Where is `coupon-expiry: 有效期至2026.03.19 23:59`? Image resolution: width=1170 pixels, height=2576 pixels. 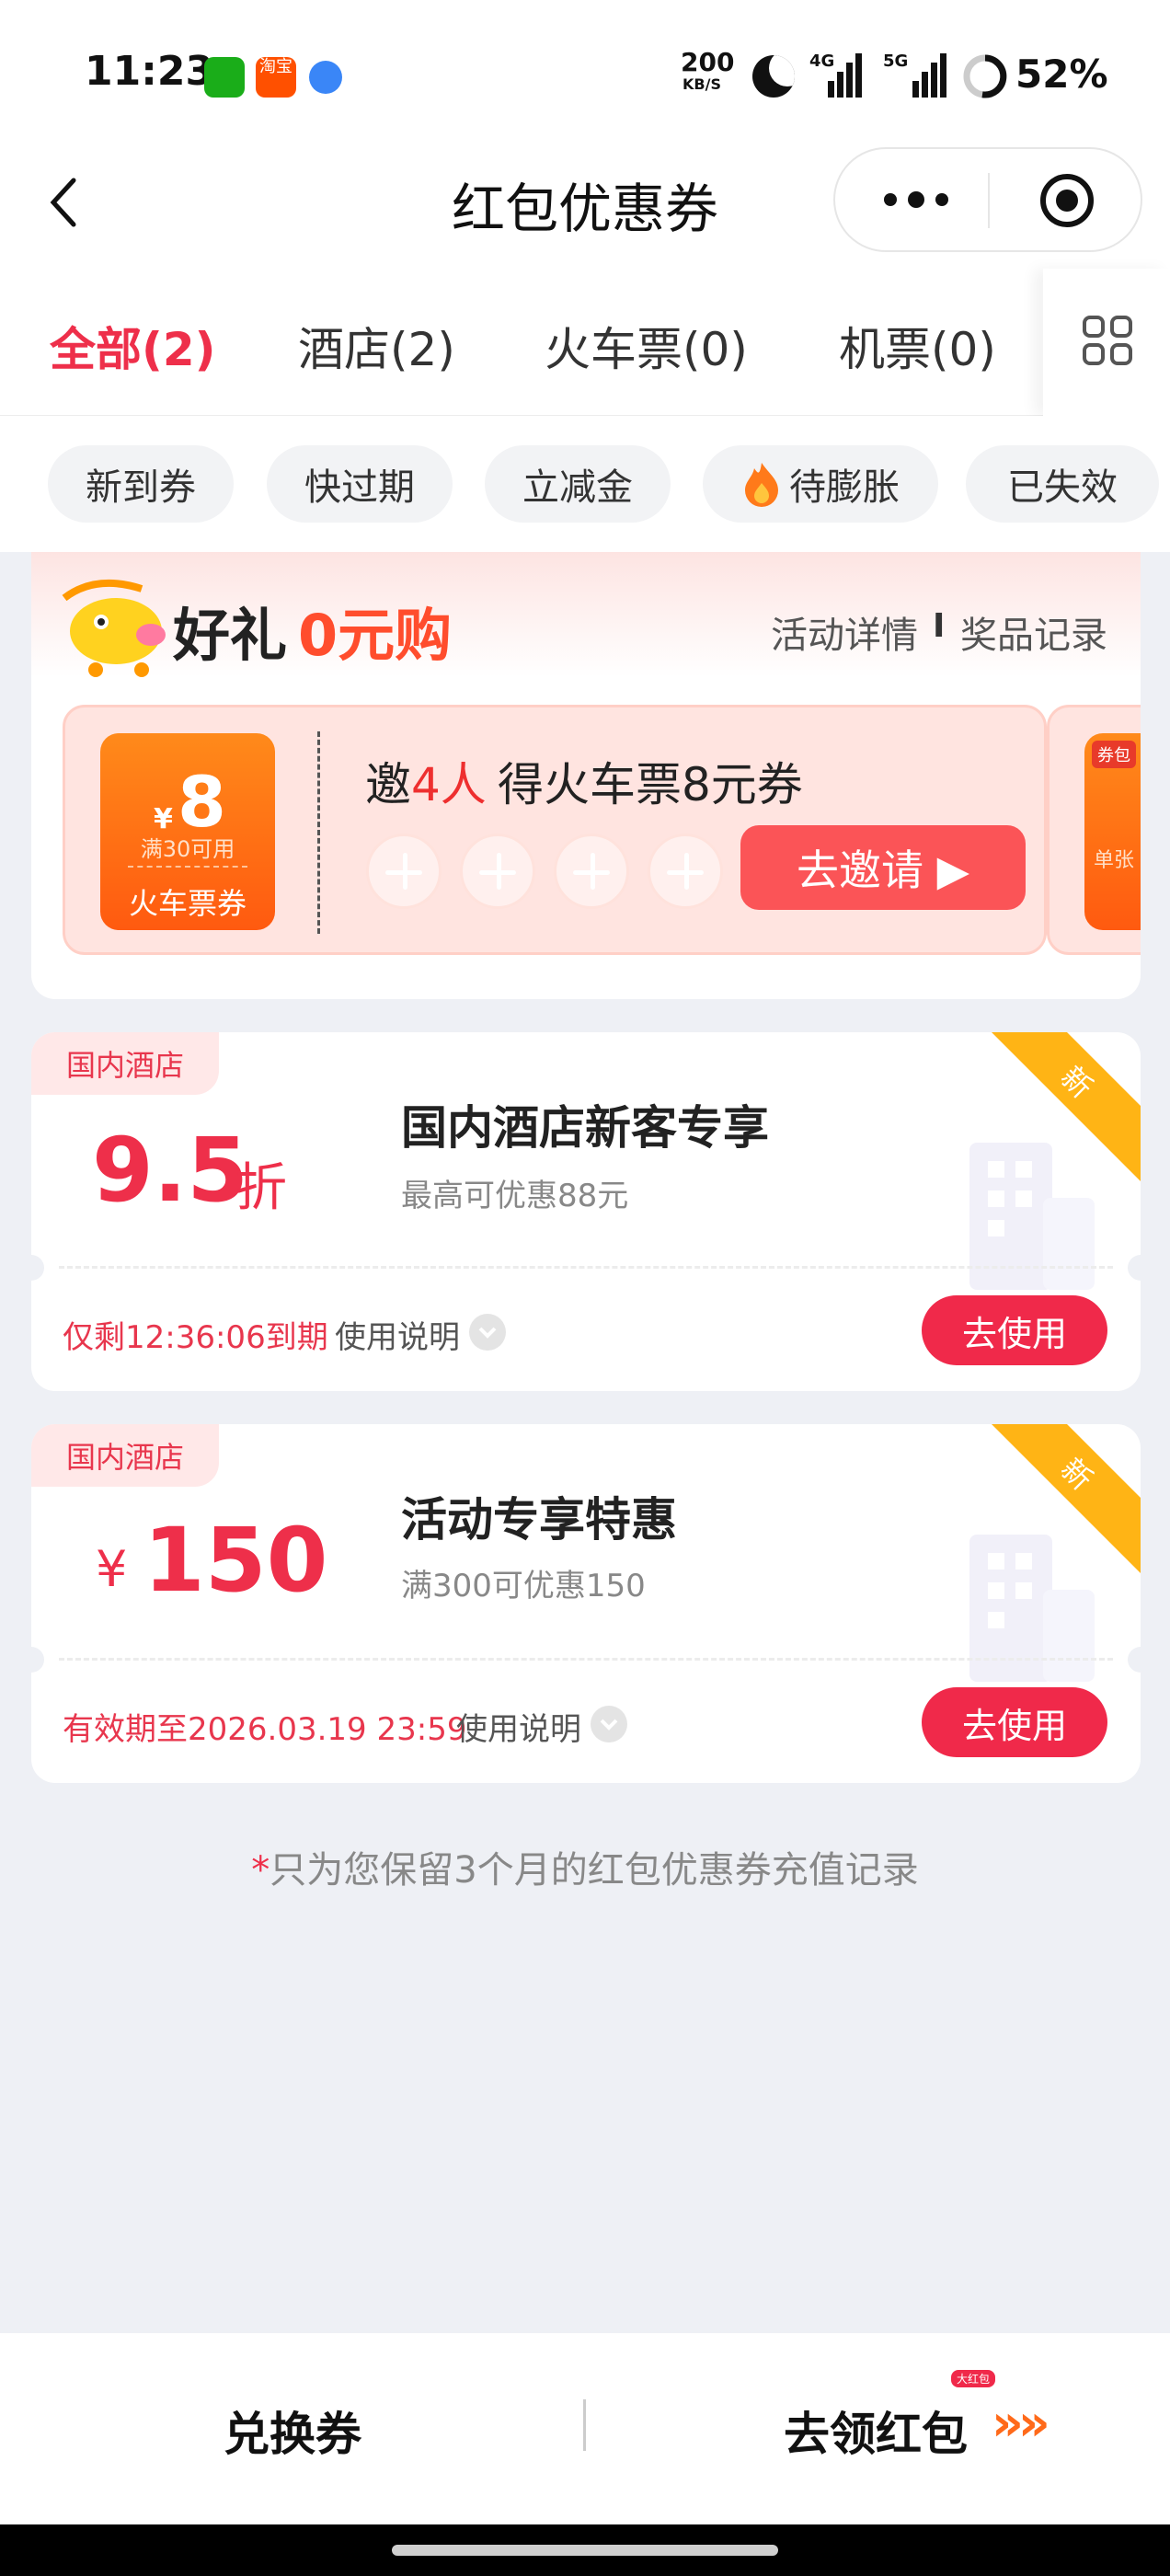
coupon-expiry: 有效期至2026.03.19 23:59 is located at coordinates (265, 1729).